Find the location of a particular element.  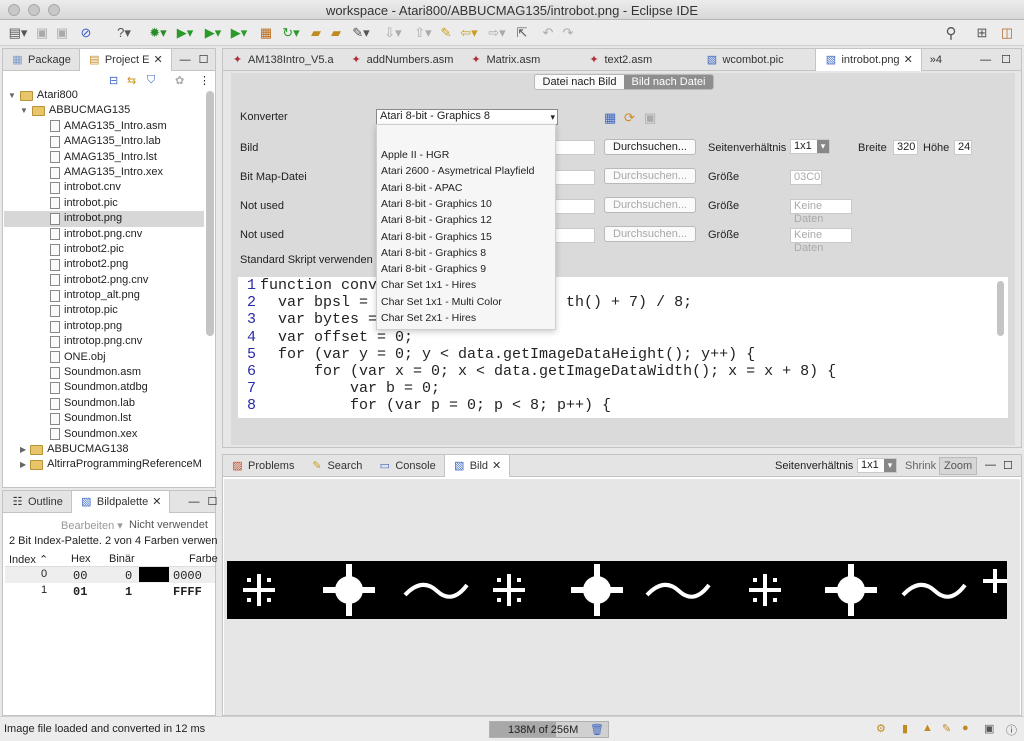

tree-item: ▼ ABBUCMAG135 is located at coordinates (104, 110).